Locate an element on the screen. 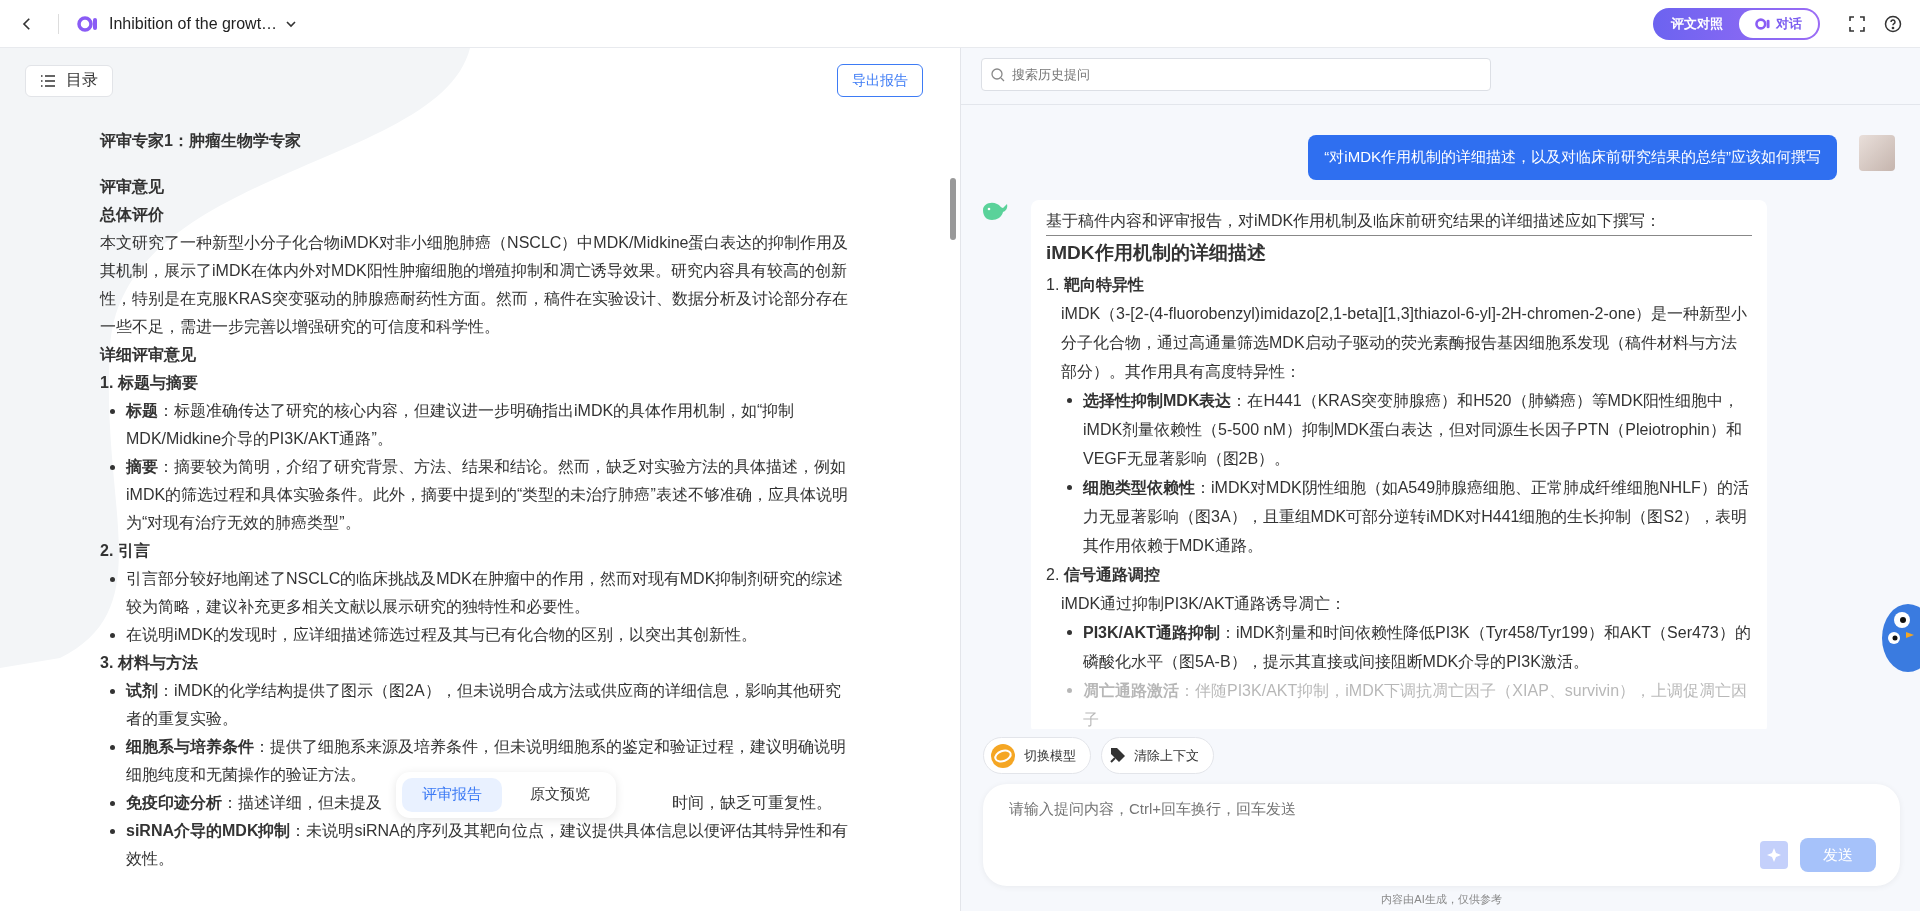  mode-tab: 对话 is located at coordinates (1778, 23).